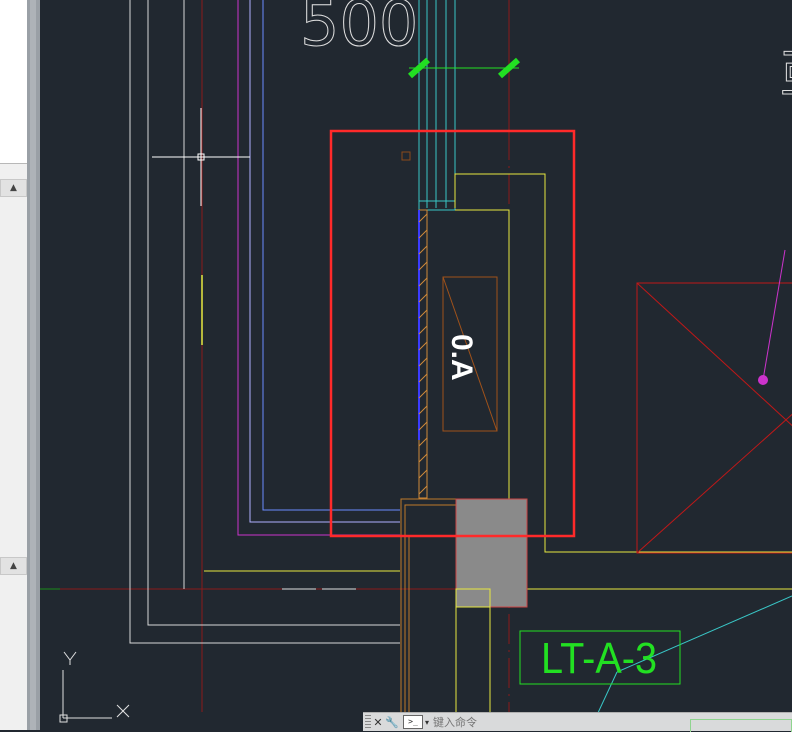  I want to click on close-icon: ✕, so click(378, 722).